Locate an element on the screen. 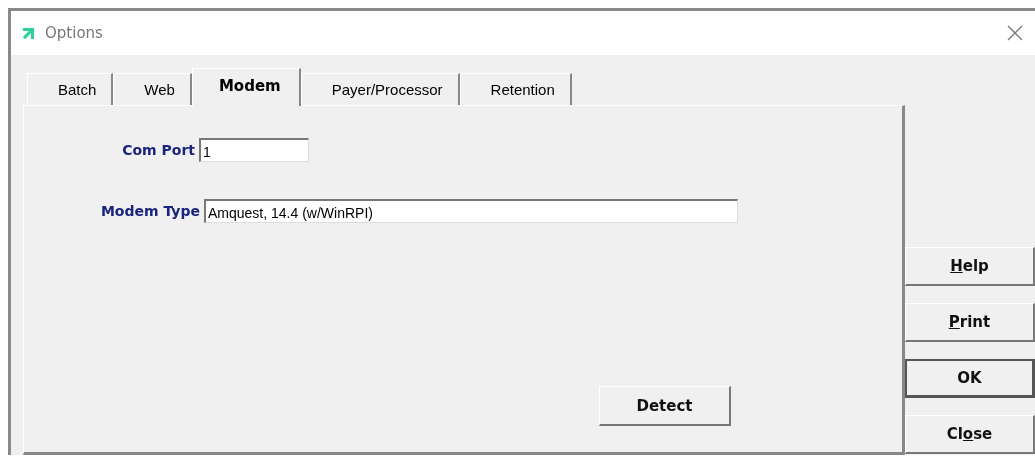 The width and height of the screenshot is (1035, 457). tab: Retention is located at coordinates (515, 89).